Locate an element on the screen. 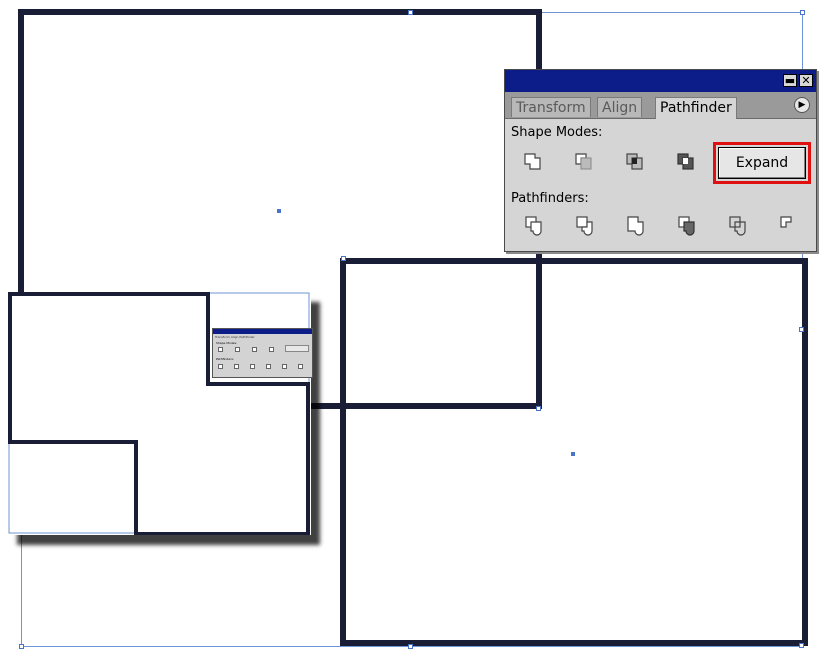  overlap-cover is located at coordinates (441, 333).